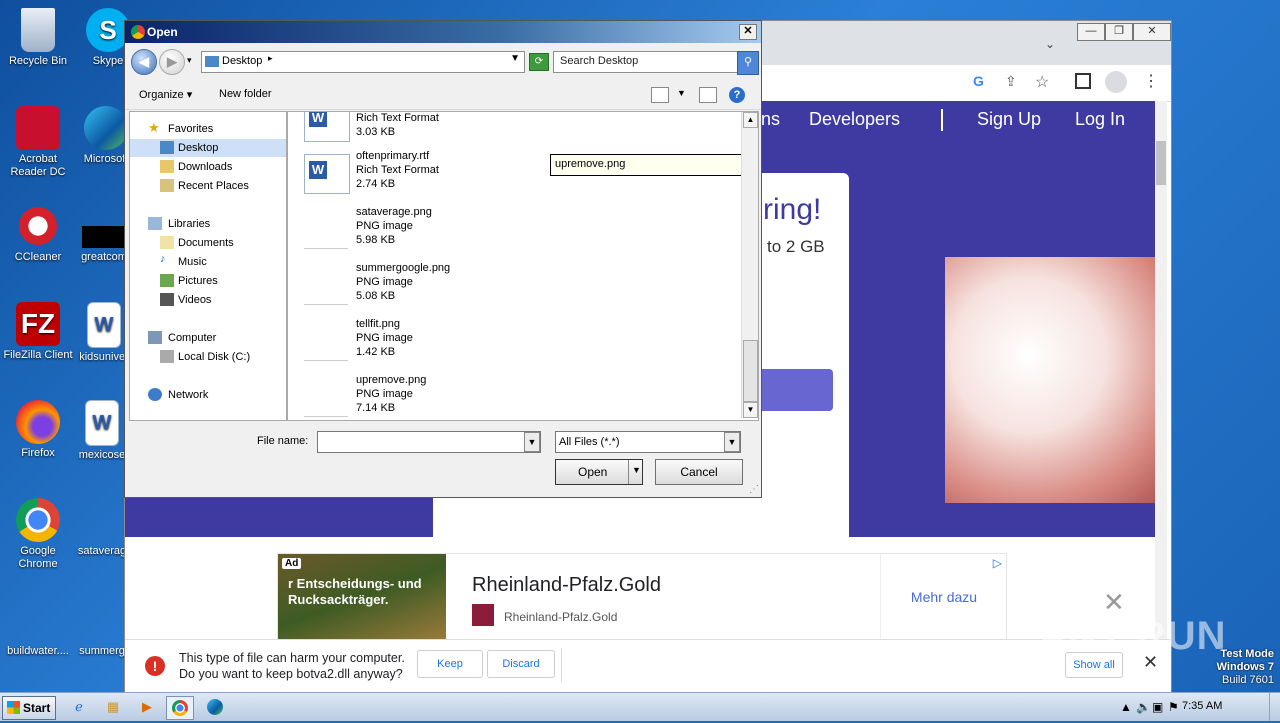 This screenshot has width=1280, height=723. I want to click on computer-icon, so click(155, 337).